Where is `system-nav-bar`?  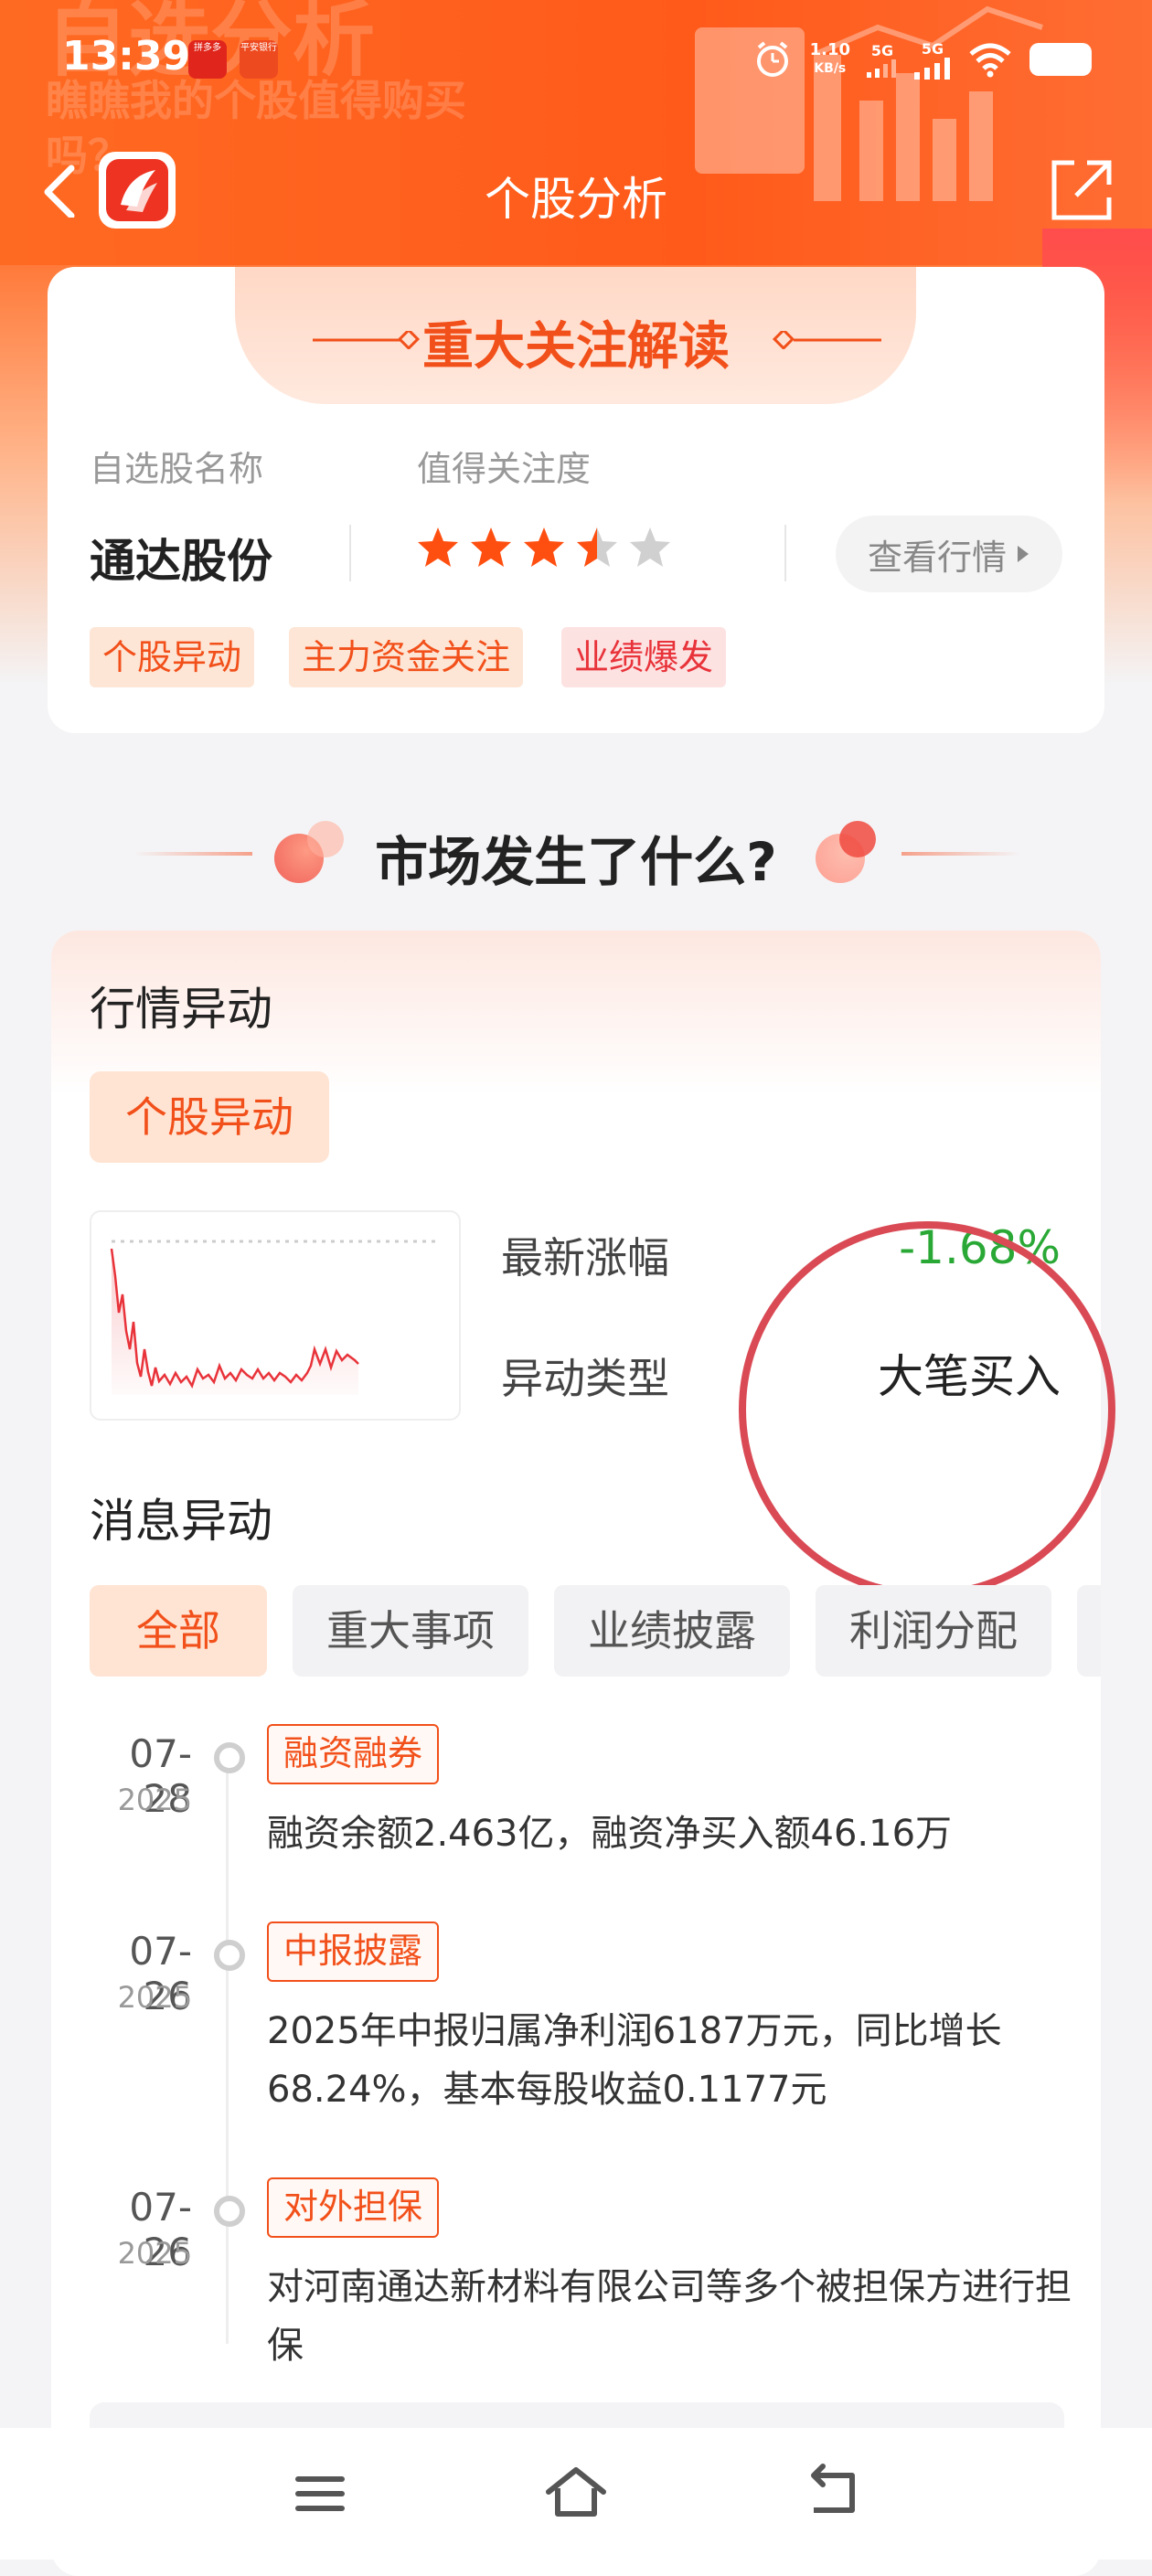
system-nav-bar is located at coordinates (576, 2494).